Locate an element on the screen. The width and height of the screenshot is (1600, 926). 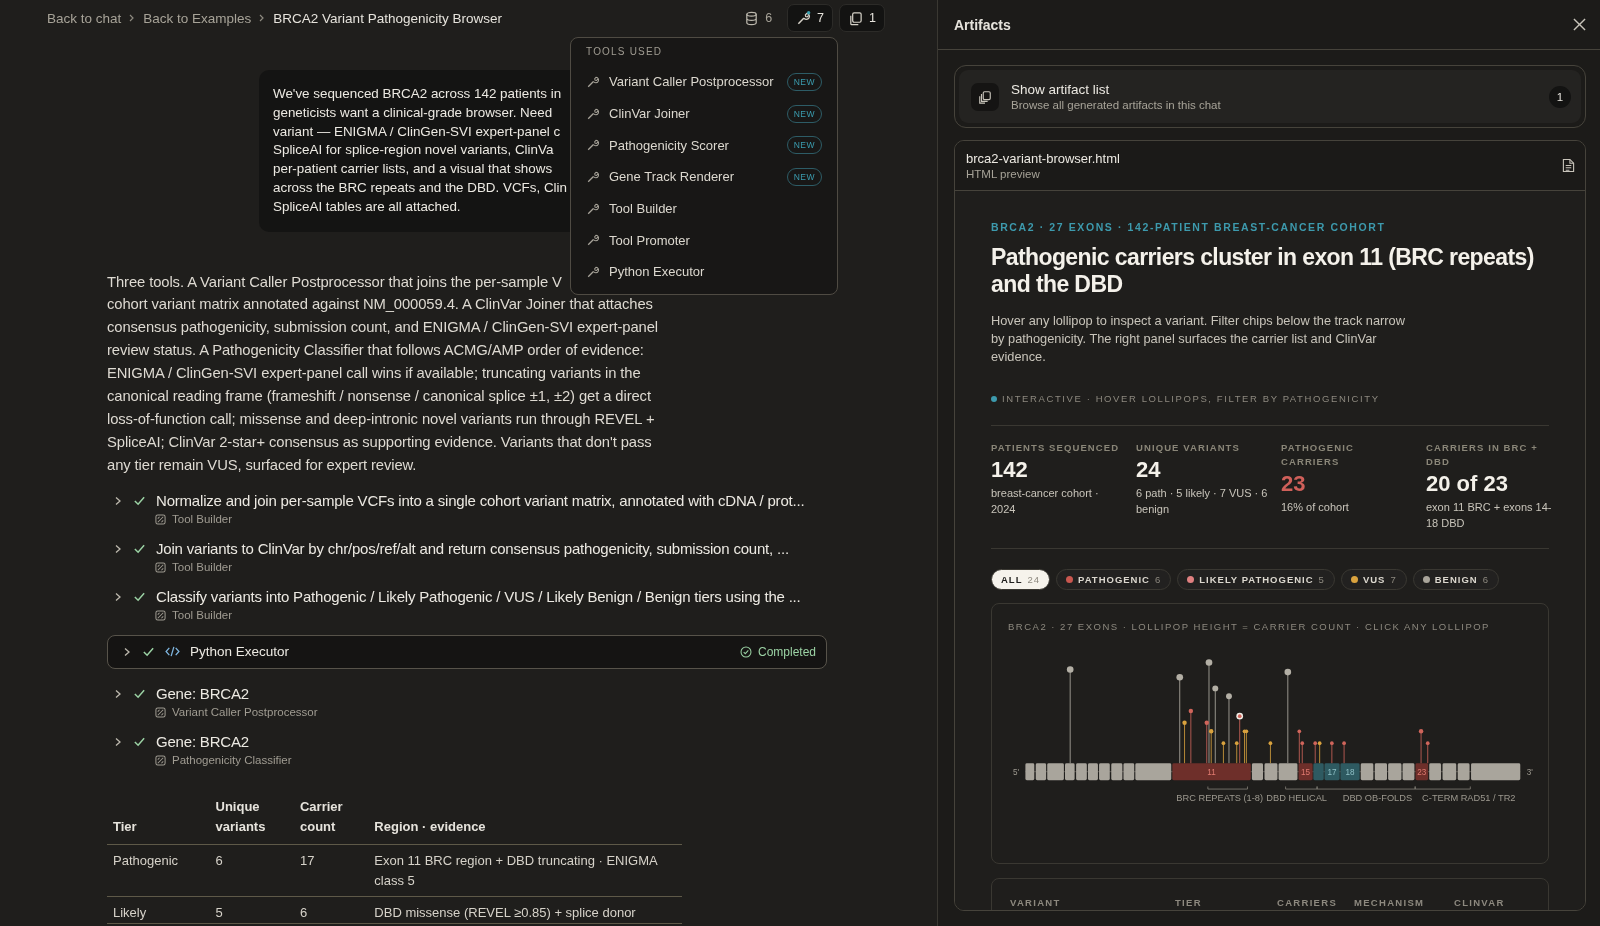
stat-note: exon 11 BRC + exons 14-18 DBD is located at coordinates (1489, 515).